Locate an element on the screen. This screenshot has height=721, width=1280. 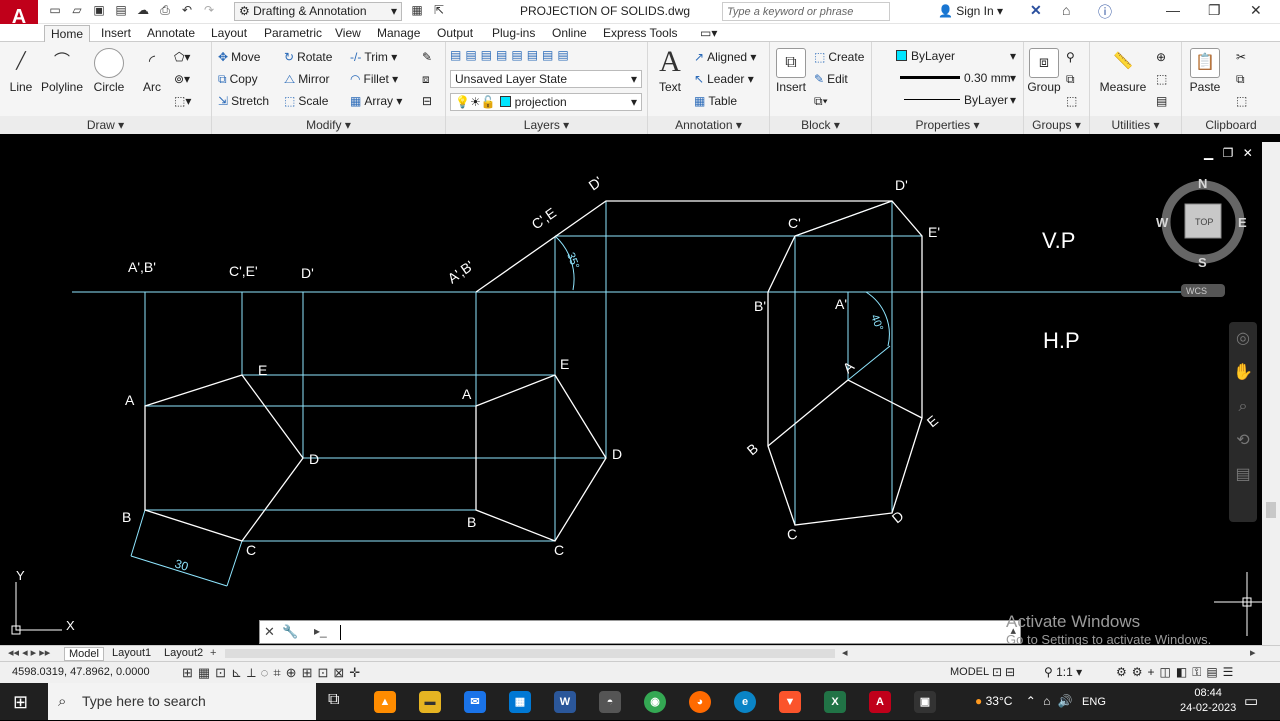
attributes-button: ⧉▾ is located at coordinates (821, 101).